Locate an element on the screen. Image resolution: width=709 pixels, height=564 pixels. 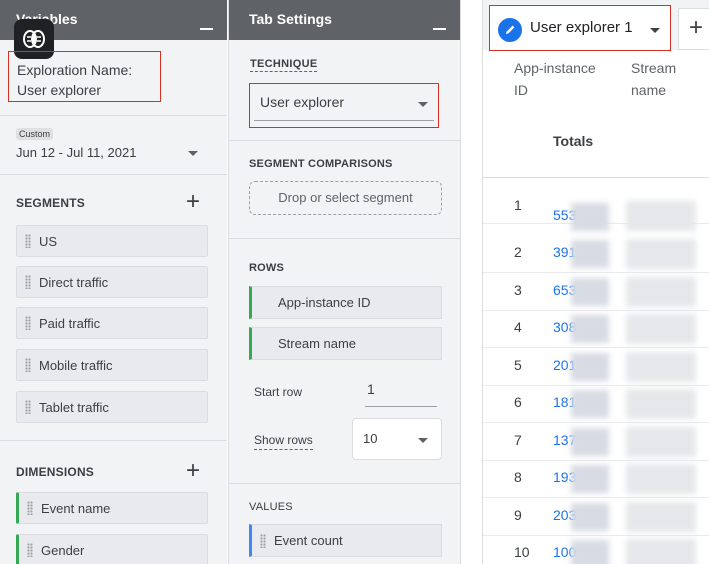
segment-chip-direct-traffic: Direct traffic is located at coordinates (112, 282).